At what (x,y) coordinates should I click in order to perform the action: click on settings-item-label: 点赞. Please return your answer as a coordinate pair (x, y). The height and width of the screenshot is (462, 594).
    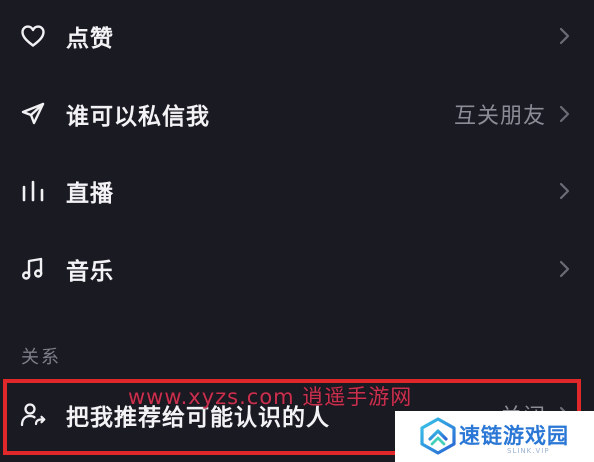
    Looking at the image, I should click on (90, 39).